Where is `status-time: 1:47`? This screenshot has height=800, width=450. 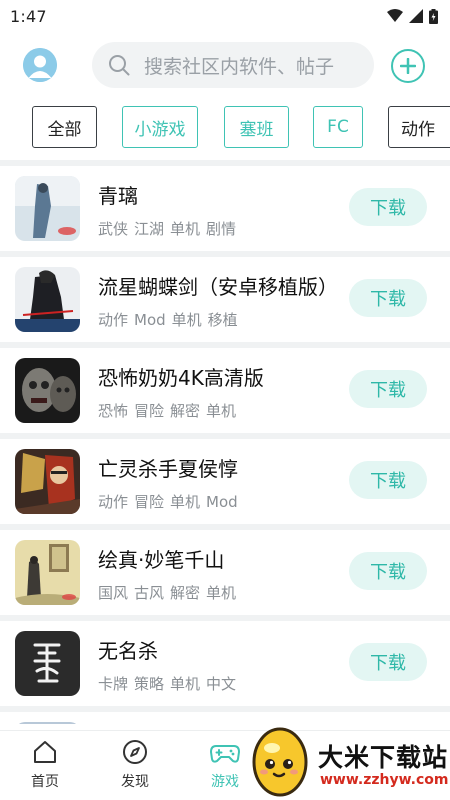
status-time: 1:47 is located at coordinates (28, 16).